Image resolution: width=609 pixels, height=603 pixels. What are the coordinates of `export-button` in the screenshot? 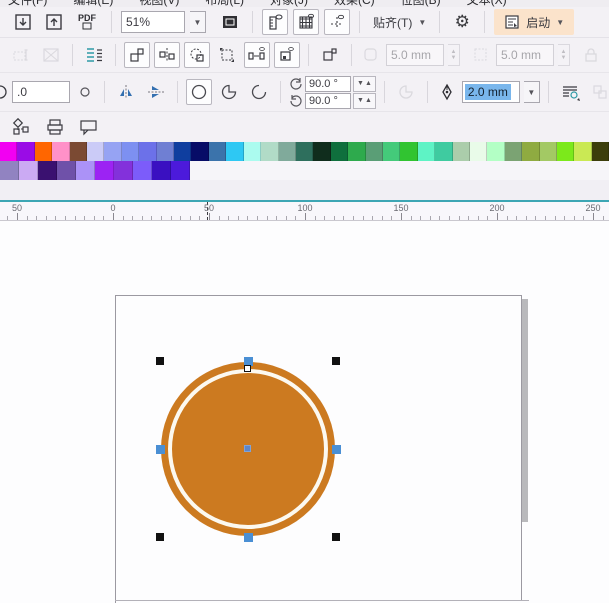 It's located at (54, 22).